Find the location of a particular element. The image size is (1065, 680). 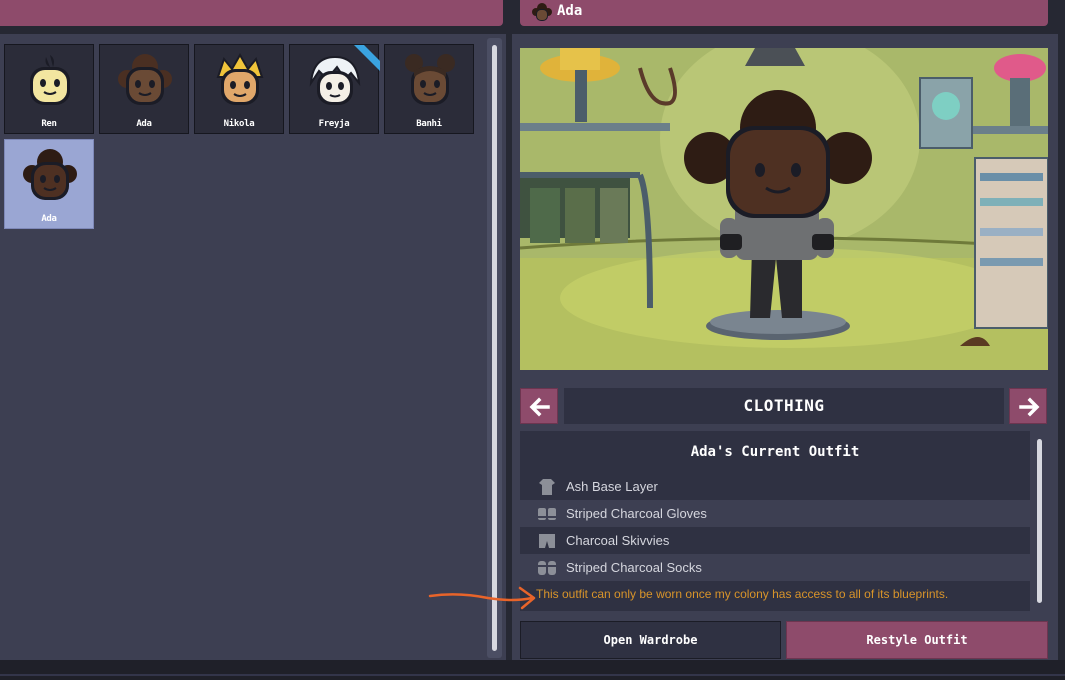

arrow-left-icon is located at coordinates (539, 407).